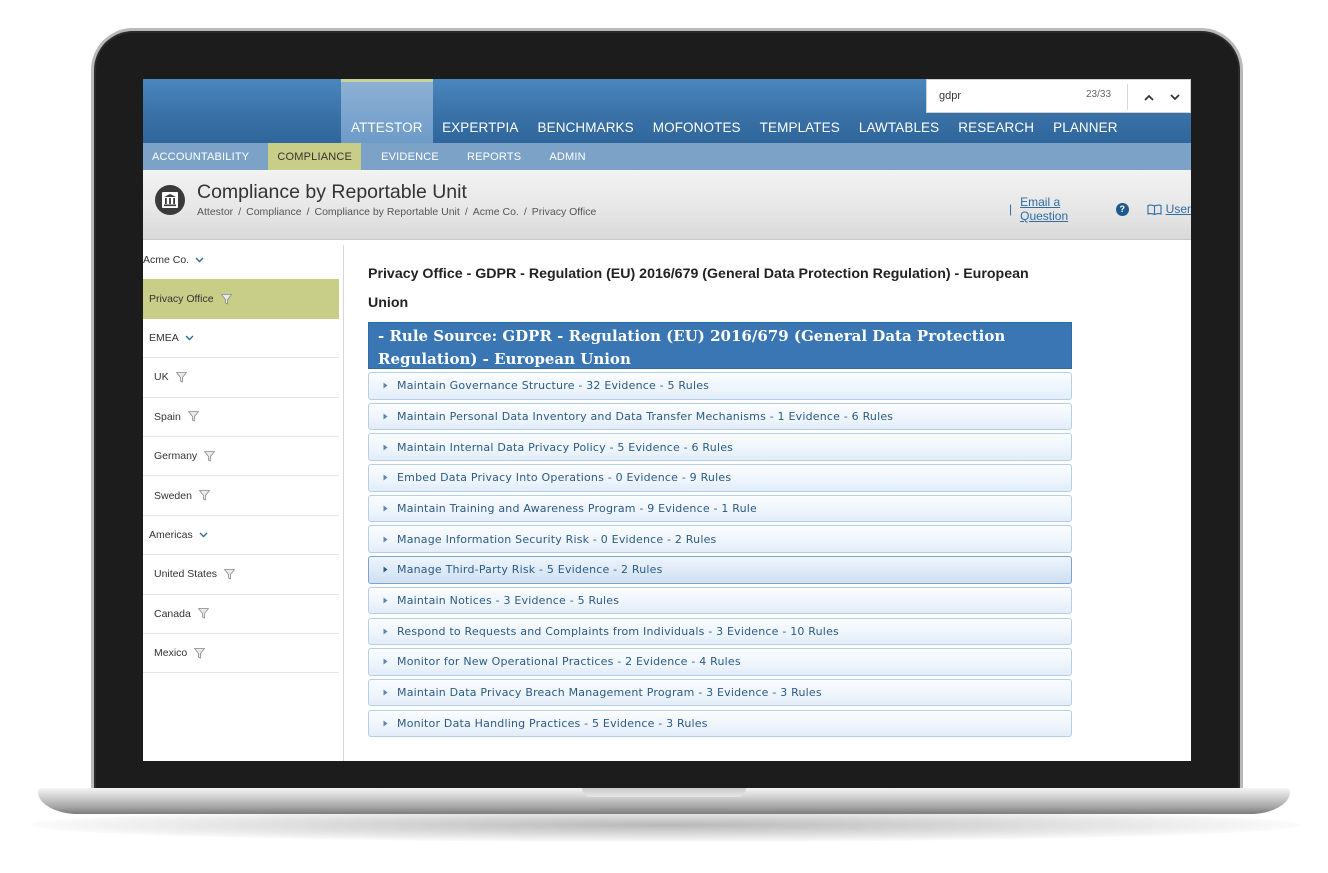  I want to click on breadcrumb-item: Attestor, so click(215, 212).